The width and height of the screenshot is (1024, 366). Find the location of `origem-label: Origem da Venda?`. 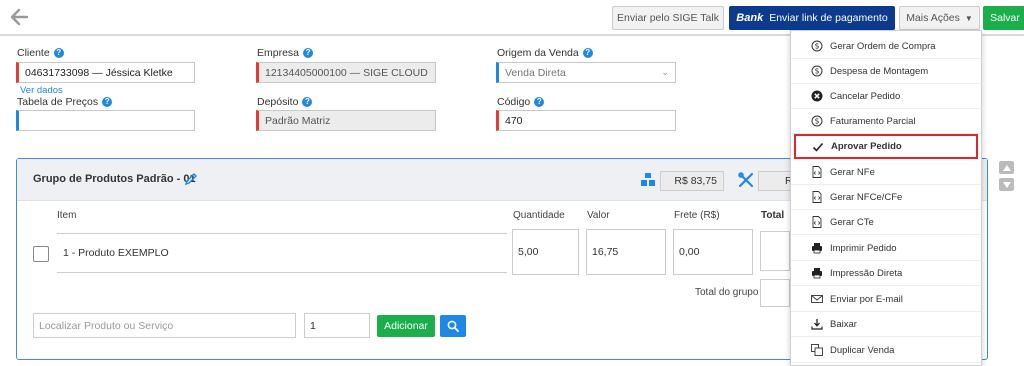

origem-label: Origem da Venda? is located at coordinates (545, 53).